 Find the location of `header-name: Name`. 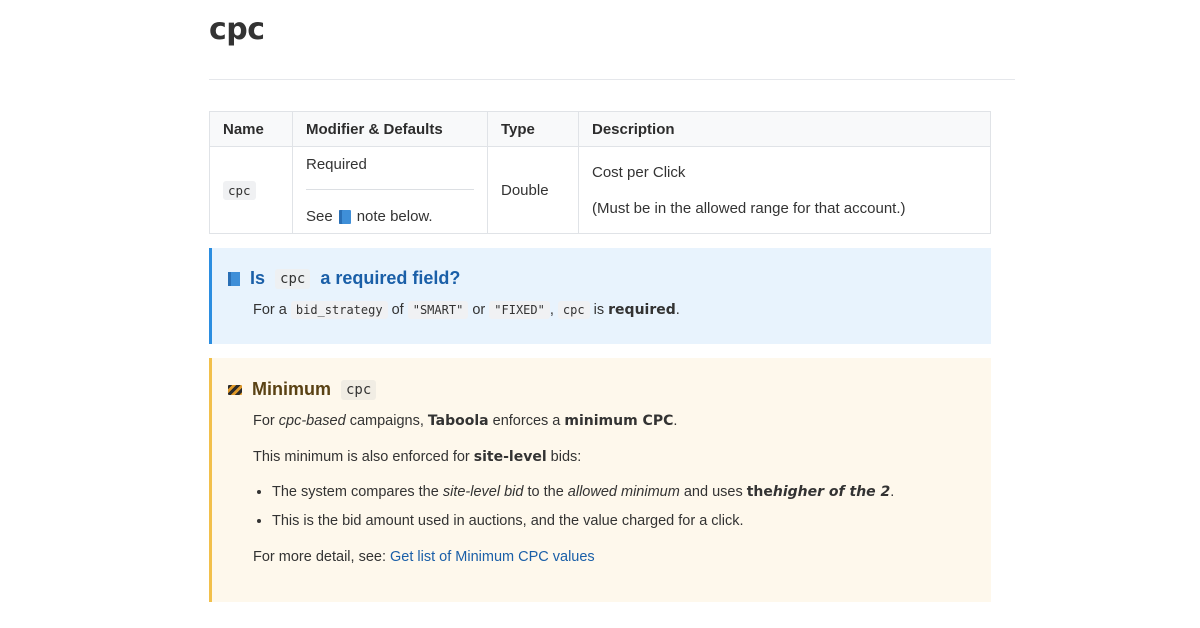

header-name: Name is located at coordinates (251, 129).